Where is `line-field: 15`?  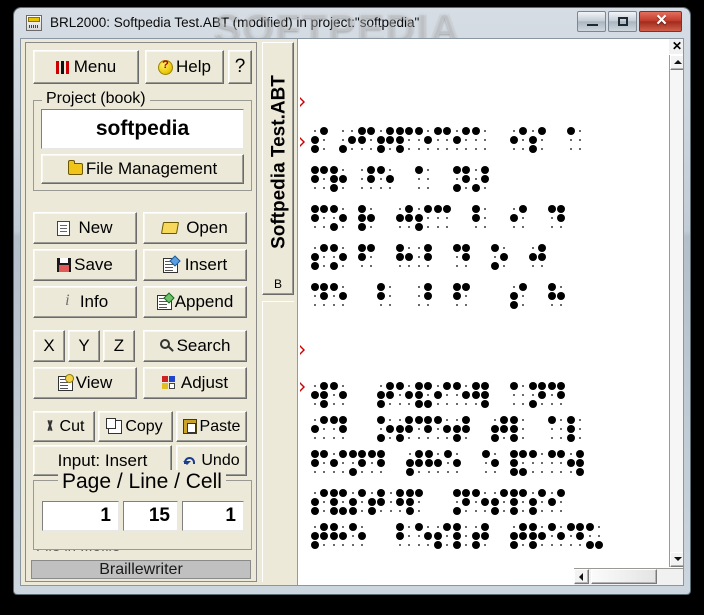
line-field: 15 is located at coordinates (150, 516).